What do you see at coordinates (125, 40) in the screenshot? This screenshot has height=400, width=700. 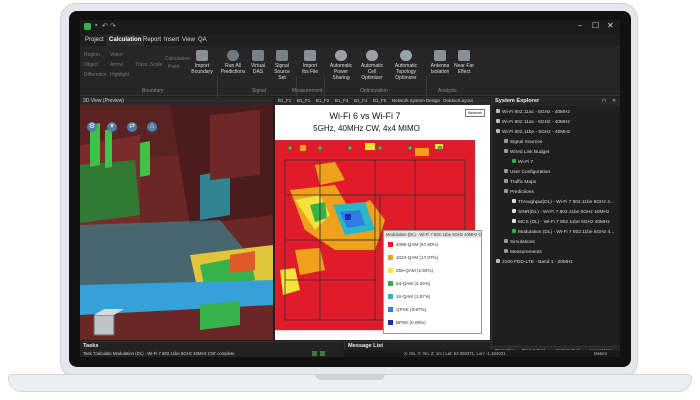 I see `menu-calculation: Calculation` at bounding box center [125, 40].